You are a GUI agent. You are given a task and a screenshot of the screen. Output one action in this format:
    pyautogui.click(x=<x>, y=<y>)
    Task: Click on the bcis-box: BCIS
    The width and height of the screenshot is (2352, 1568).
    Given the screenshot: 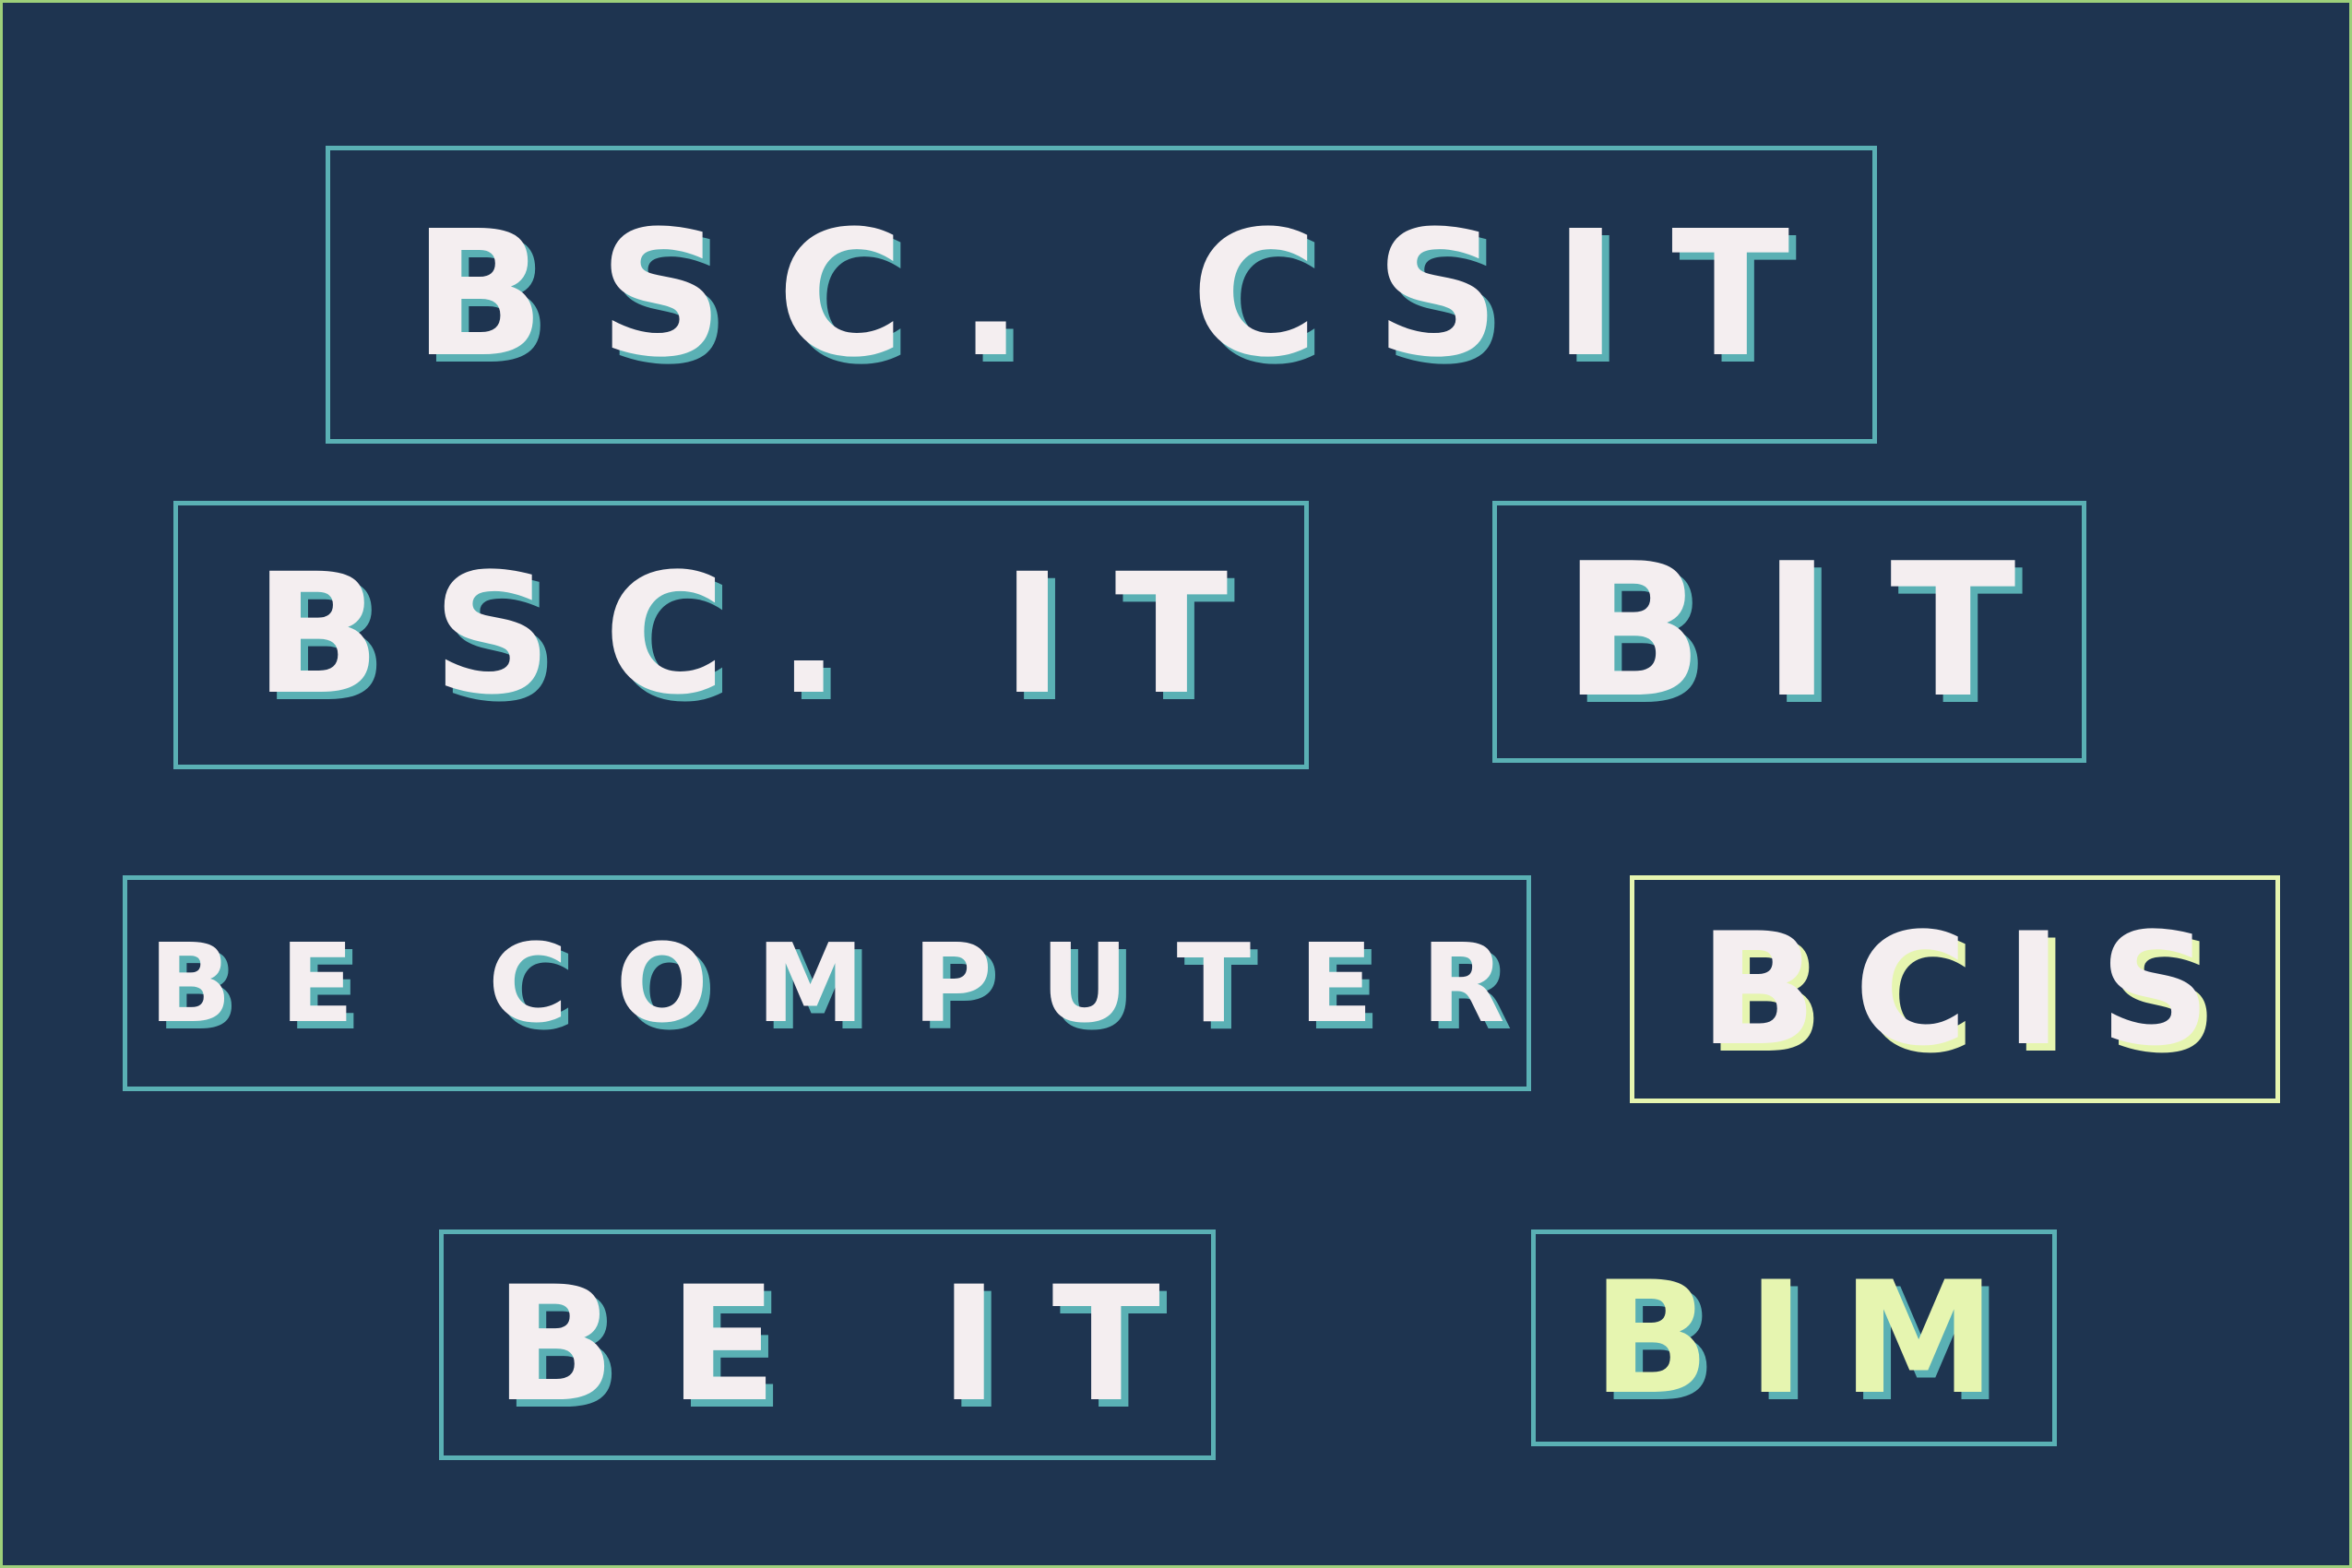 What is the action you would take?
    pyautogui.click(x=1955, y=989)
    